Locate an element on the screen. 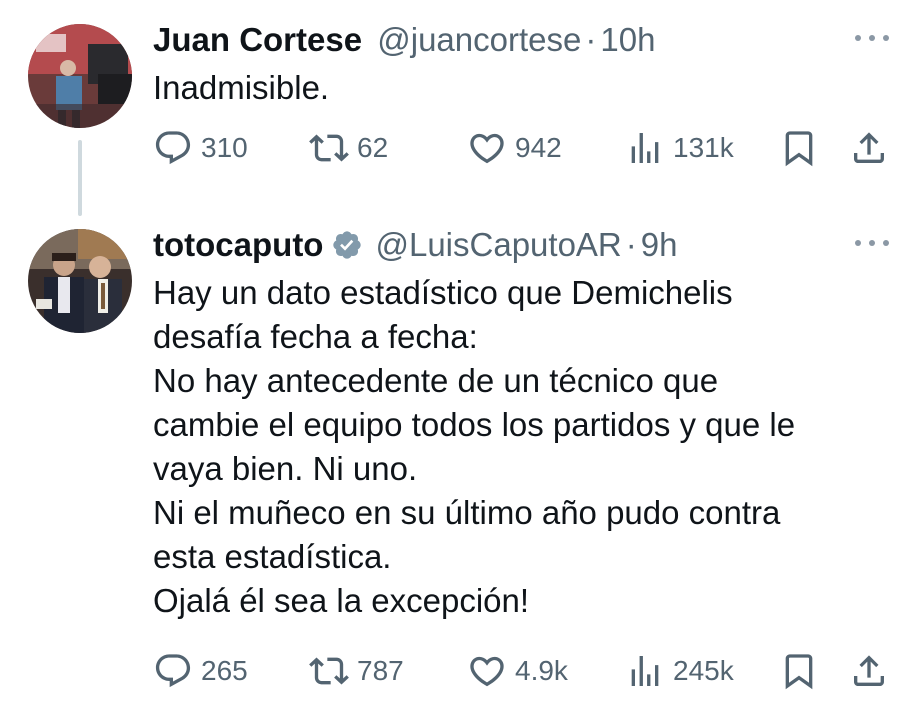  tweet-line: No hay antecedente de un técnico que is located at coordinates (436, 380).